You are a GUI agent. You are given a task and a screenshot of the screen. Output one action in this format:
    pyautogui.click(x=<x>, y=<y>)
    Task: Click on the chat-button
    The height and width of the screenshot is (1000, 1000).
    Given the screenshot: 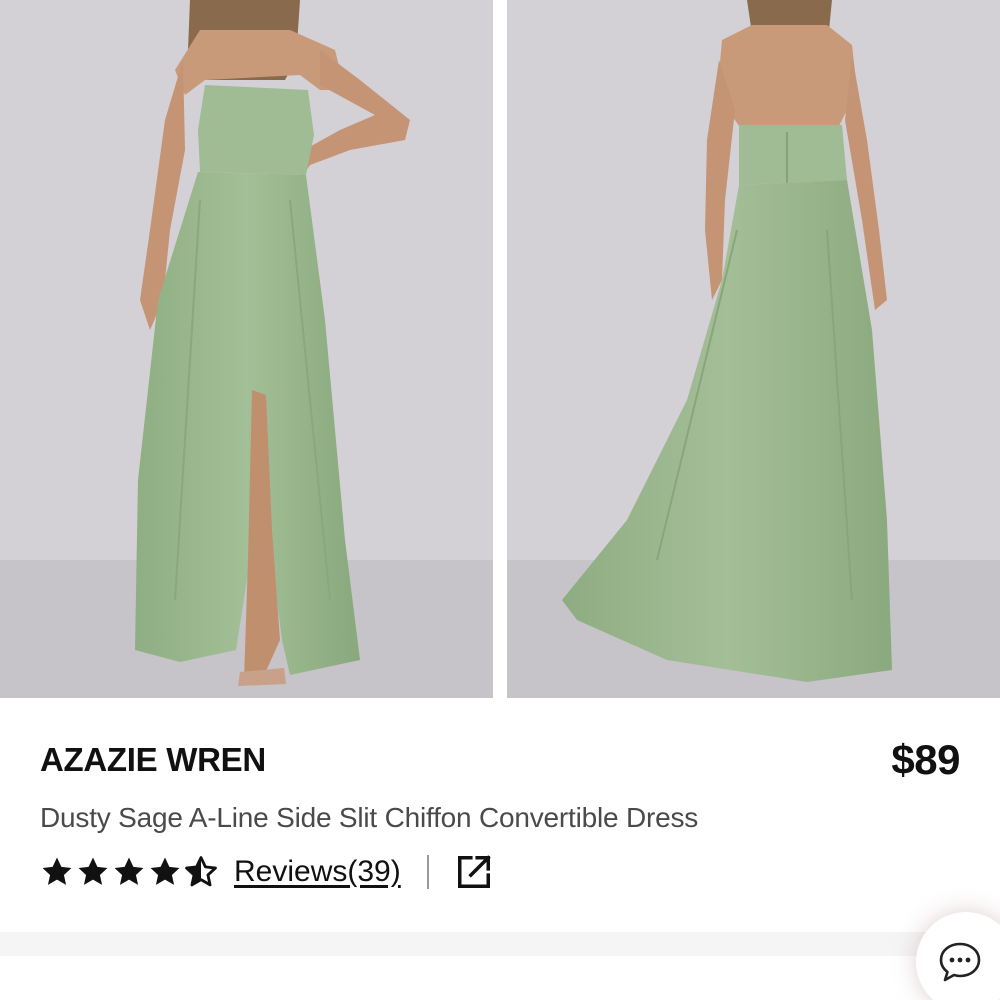 What is the action you would take?
    pyautogui.click(x=958, y=956)
    